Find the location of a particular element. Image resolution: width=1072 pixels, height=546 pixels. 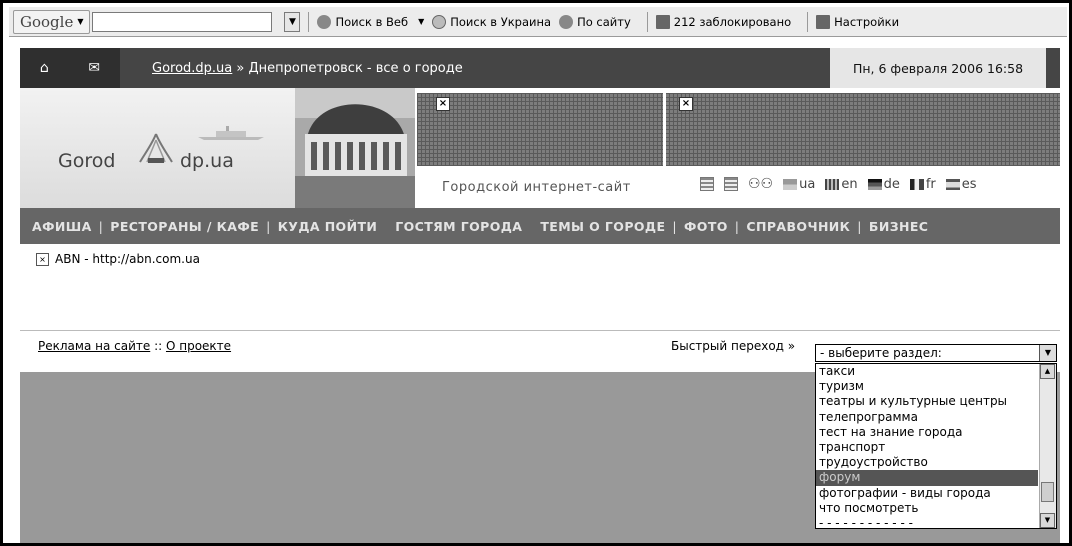

language-fr: fr is located at coordinates (922, 184).